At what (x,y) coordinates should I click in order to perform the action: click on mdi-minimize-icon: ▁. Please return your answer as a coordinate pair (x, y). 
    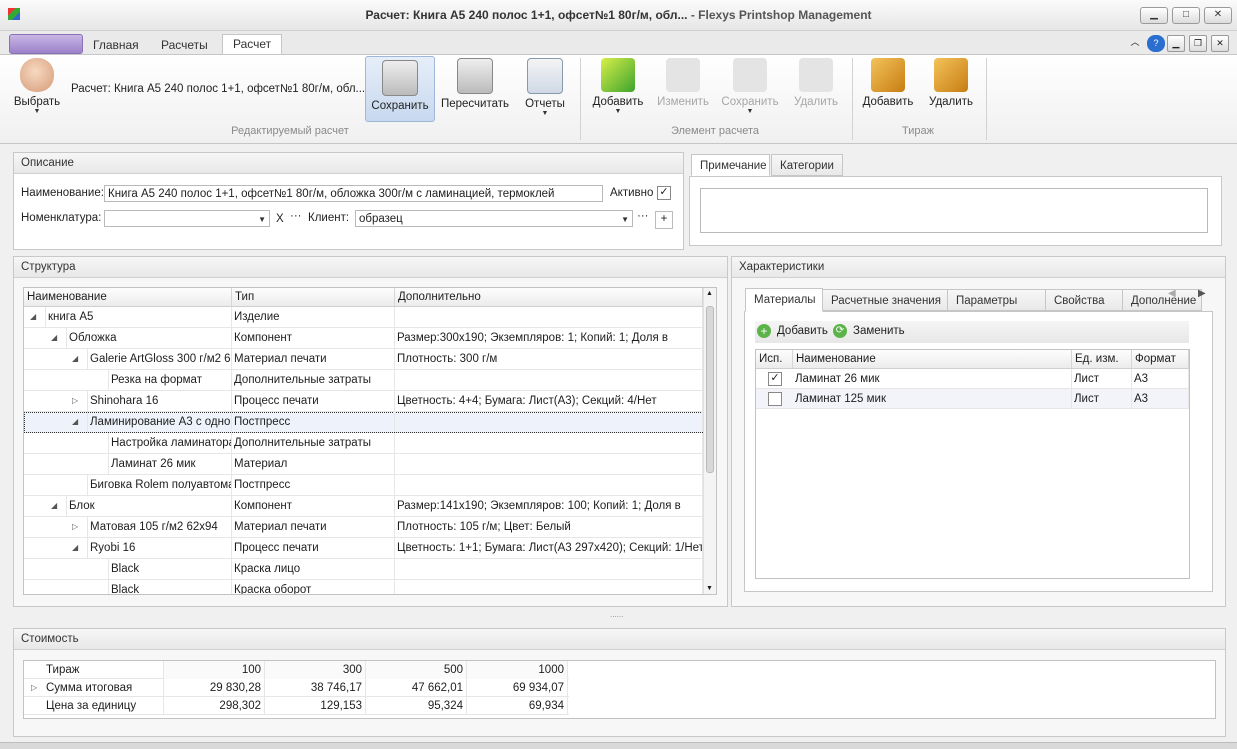
    Looking at the image, I should click on (1176, 43).